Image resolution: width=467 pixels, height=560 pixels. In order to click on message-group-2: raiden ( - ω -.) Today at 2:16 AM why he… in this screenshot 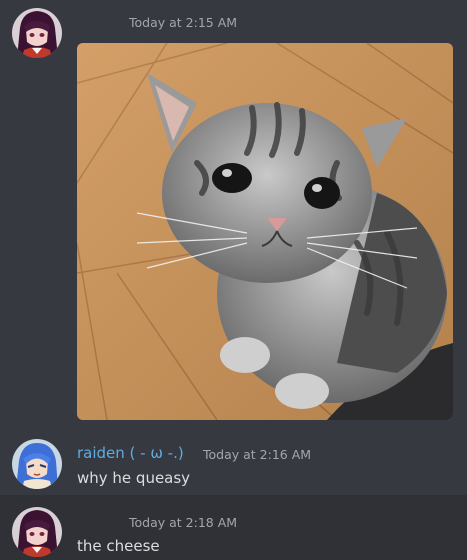, I will do `click(233, 462)`.